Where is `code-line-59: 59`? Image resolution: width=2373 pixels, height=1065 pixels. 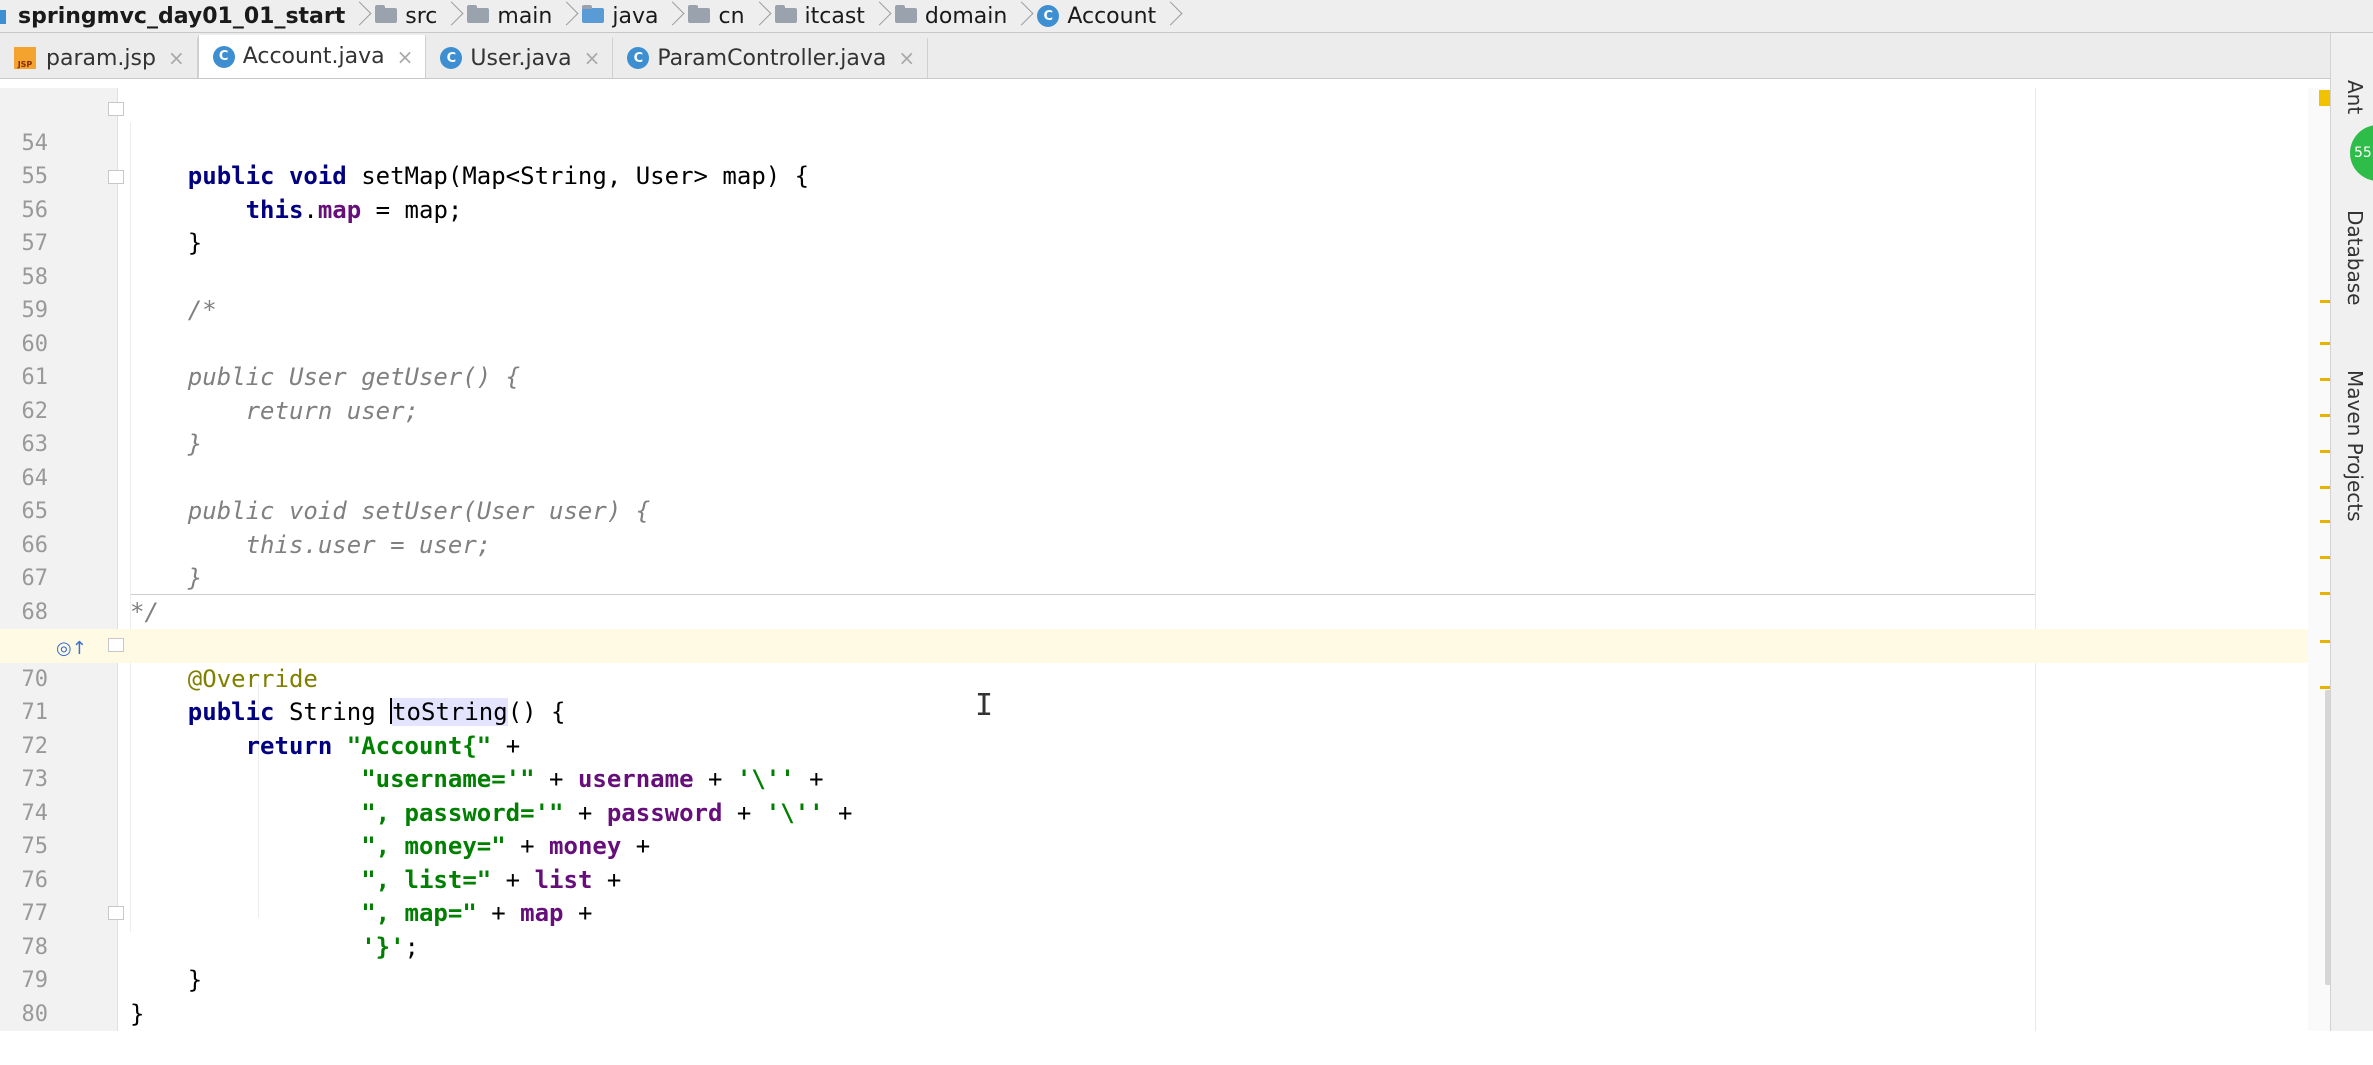
code-line-59: 59 is located at coordinates (1165, 292).